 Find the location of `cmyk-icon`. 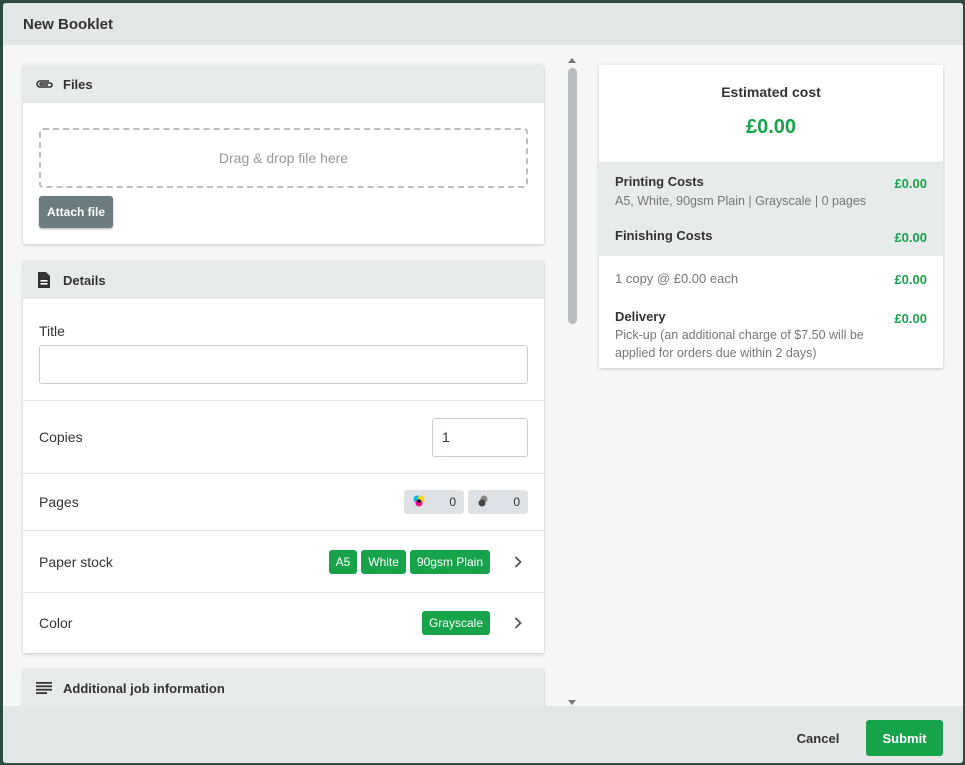

cmyk-icon is located at coordinates (419, 502).